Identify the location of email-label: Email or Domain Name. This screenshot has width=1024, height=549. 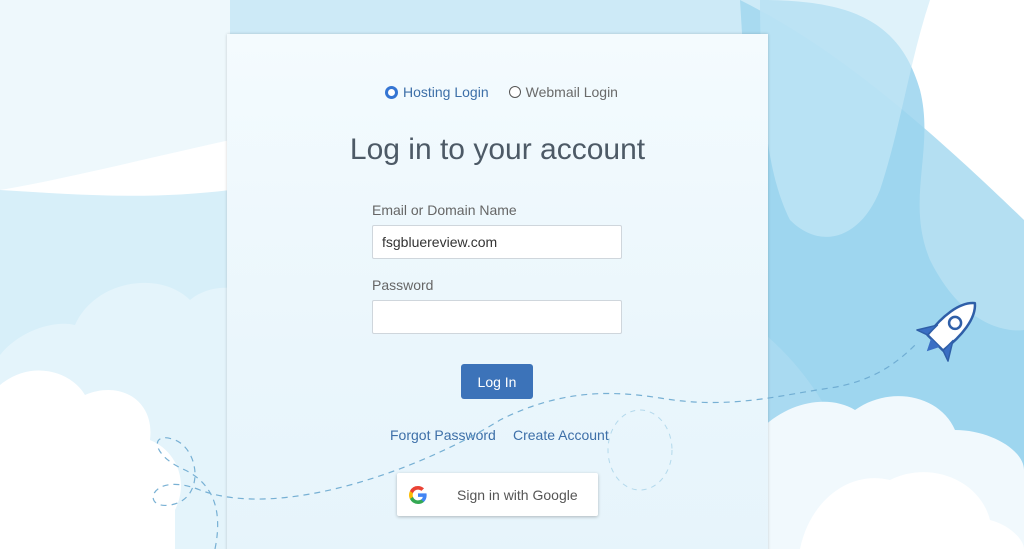
(444, 210).